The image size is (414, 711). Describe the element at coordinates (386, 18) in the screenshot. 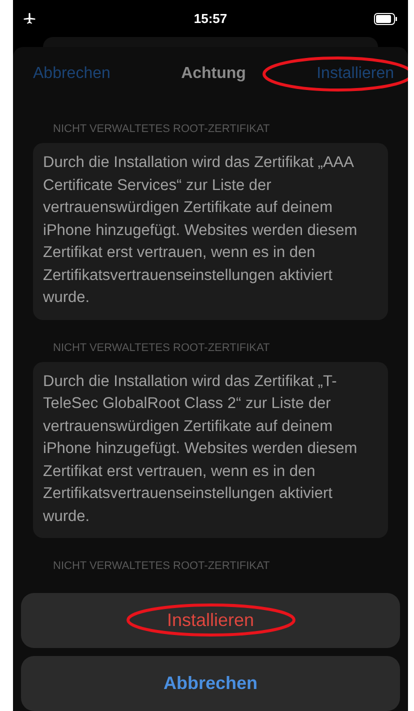

I see `battery-icon` at that location.